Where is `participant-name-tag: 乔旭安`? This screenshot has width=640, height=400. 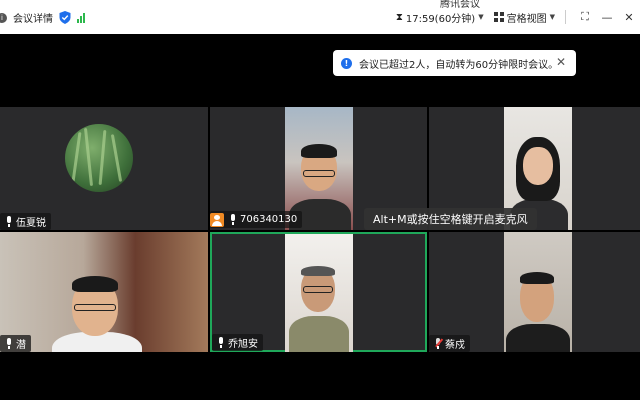
participant-name-tag: 乔旭安 is located at coordinates (237, 342).